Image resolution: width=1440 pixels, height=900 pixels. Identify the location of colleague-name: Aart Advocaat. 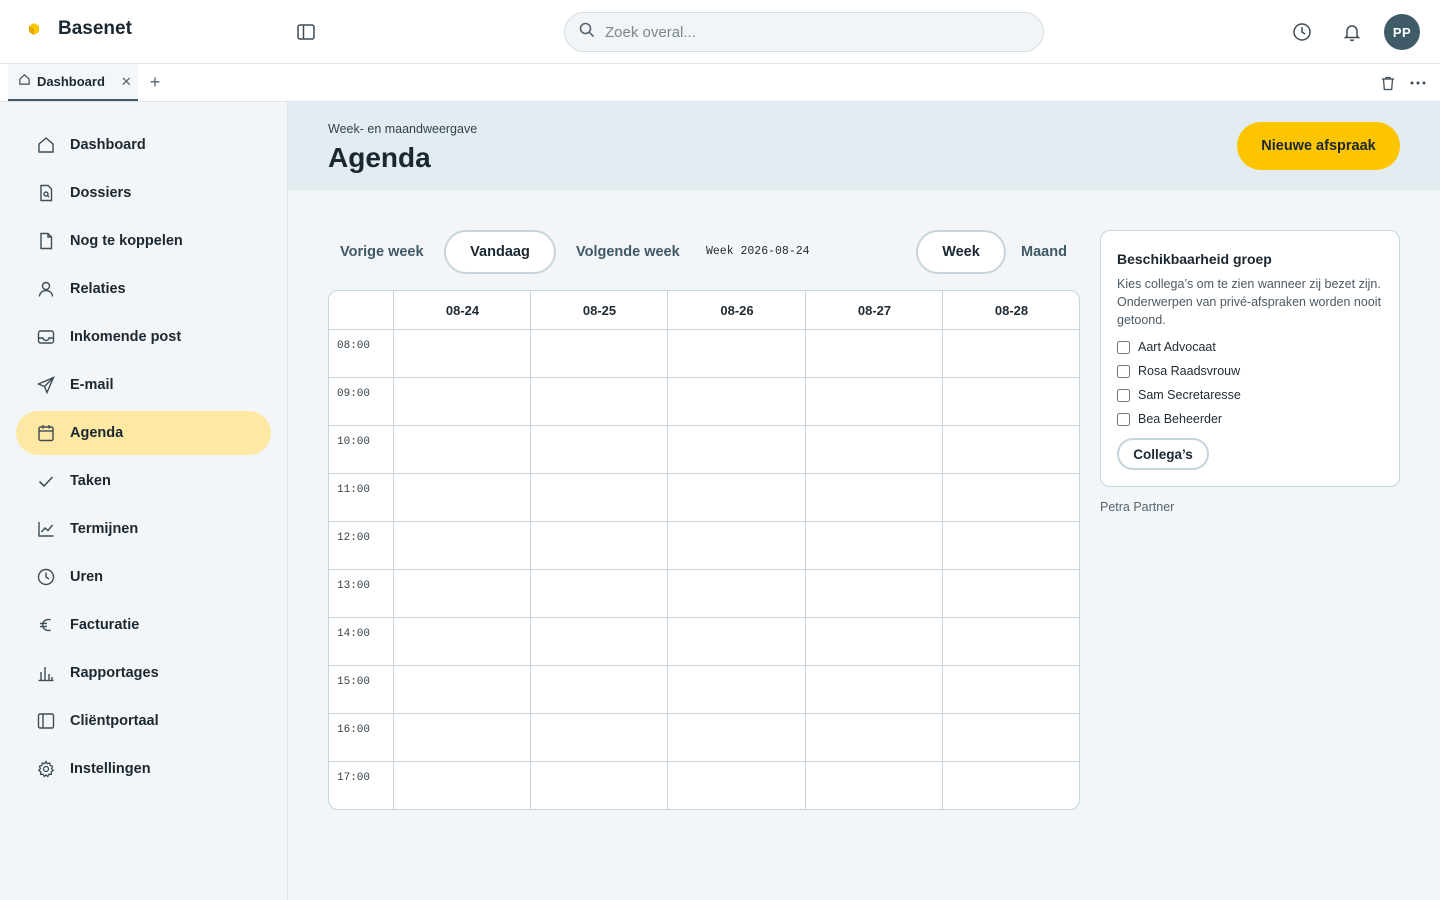
(1177, 347).